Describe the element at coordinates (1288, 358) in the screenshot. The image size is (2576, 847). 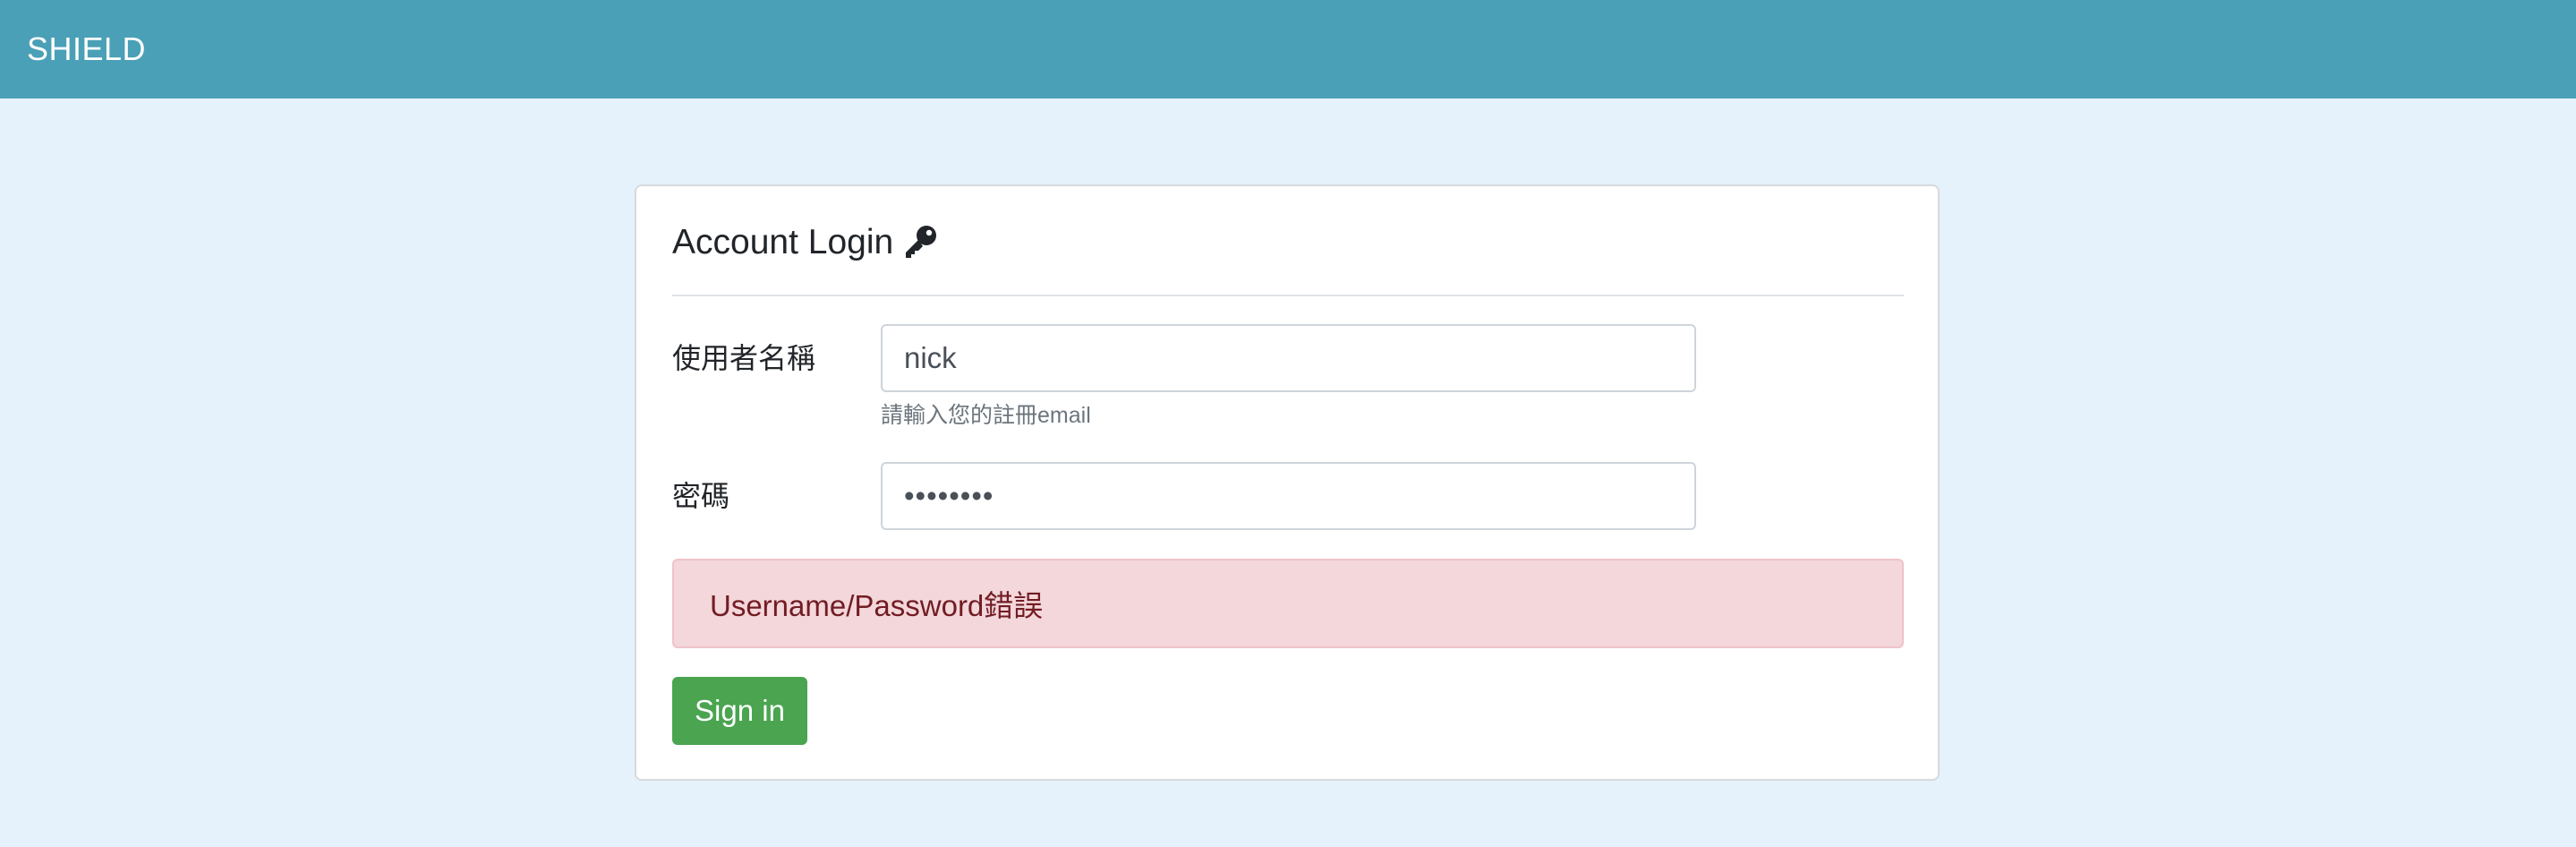
I see `username-input: nick` at that location.